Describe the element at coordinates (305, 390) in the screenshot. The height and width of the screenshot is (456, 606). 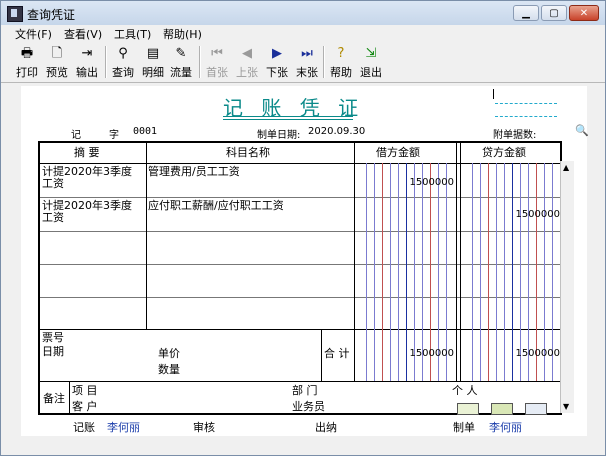
I see `department-label: 部 门` at that location.